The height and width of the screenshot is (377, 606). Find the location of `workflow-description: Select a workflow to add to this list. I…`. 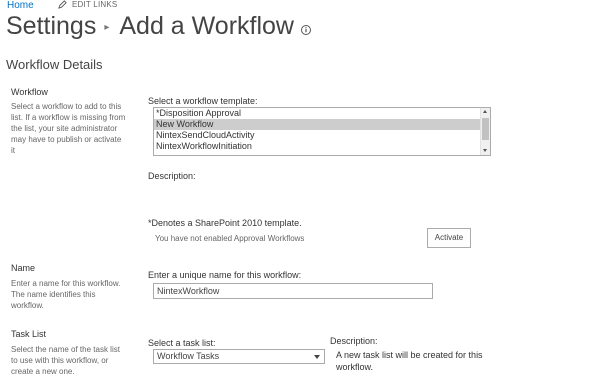

workflow-description: Select a workflow to add to this list. I… is located at coordinates (68, 128).